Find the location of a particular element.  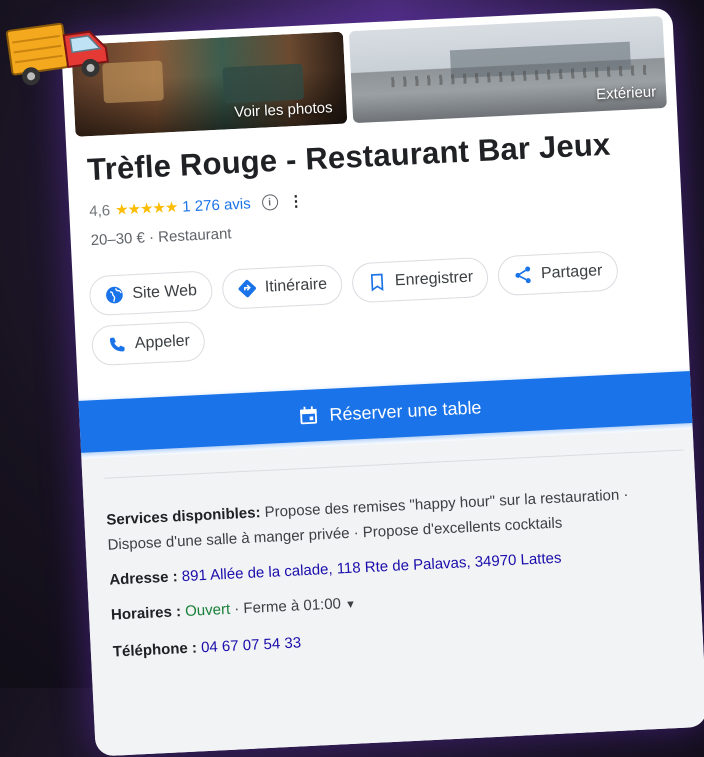

phone-label: Téléphone : is located at coordinates (155, 650).